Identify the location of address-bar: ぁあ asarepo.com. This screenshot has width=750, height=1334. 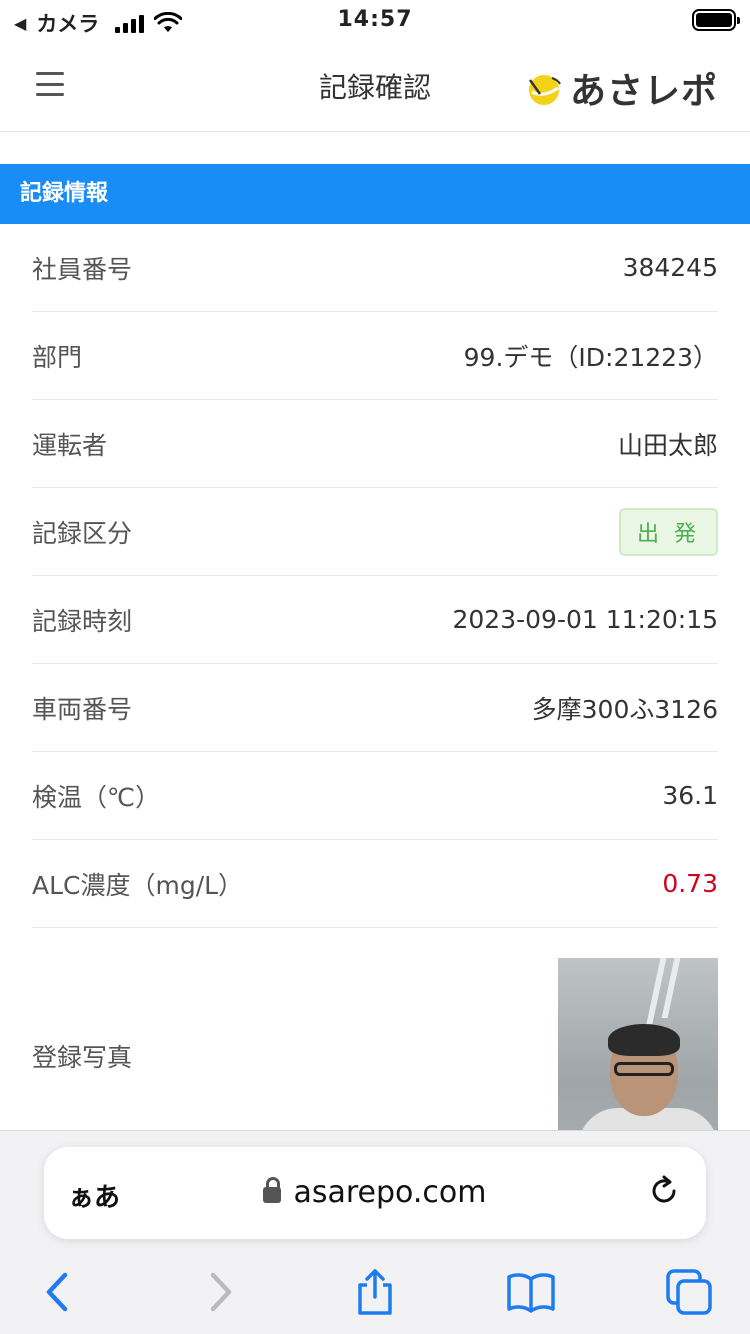
(375, 1193).